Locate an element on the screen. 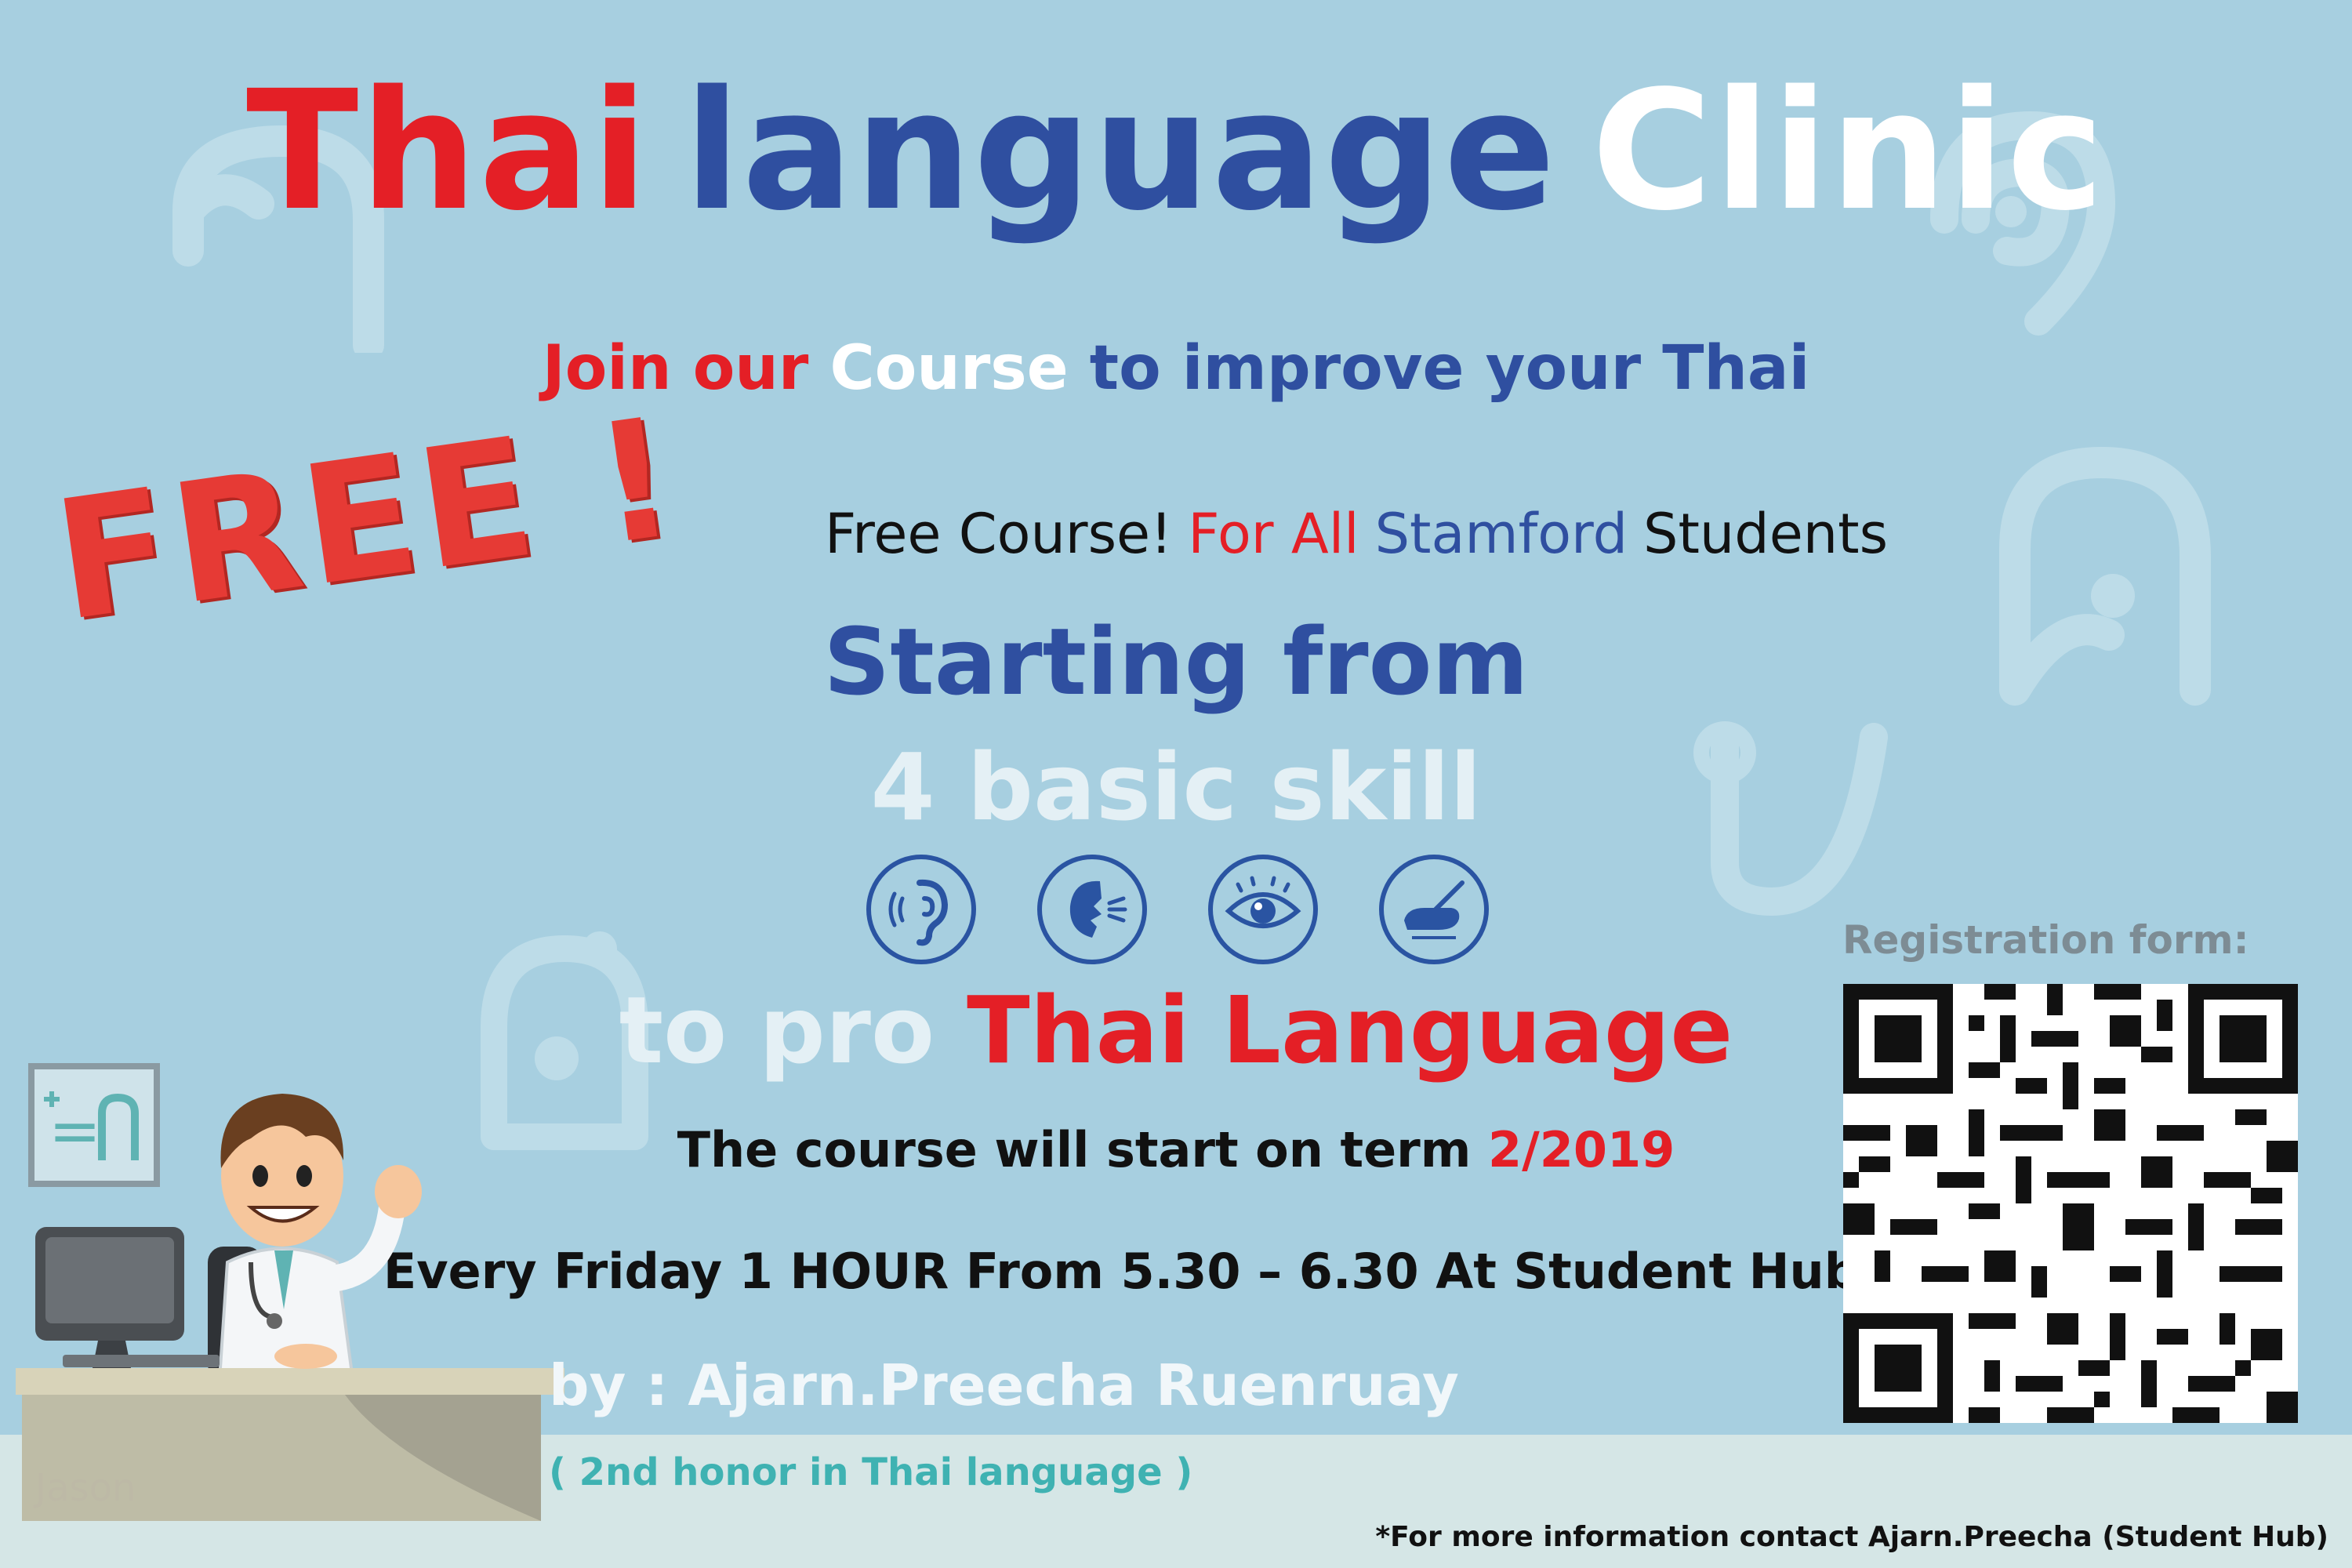 This screenshot has width=2352, height=1568. free-course-line: Free Course! For All Stamford Students is located at coordinates (1266, 534).